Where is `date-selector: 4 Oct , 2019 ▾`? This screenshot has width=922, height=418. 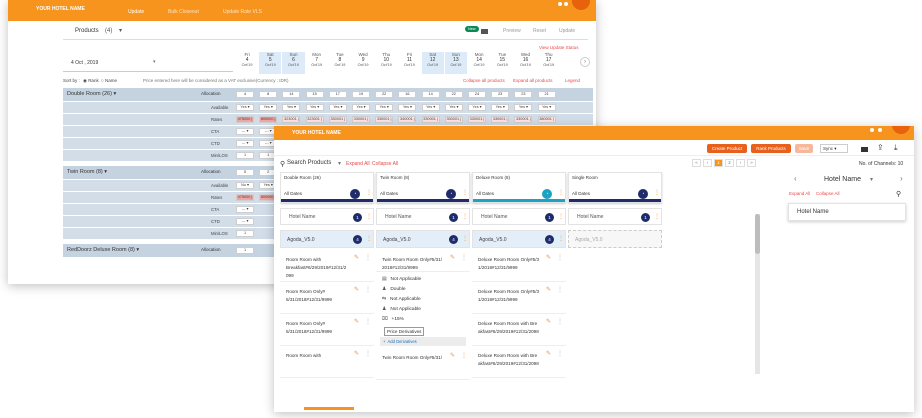 date-selector: 4 Oct , 2019 ▾ is located at coordinates (148, 62).